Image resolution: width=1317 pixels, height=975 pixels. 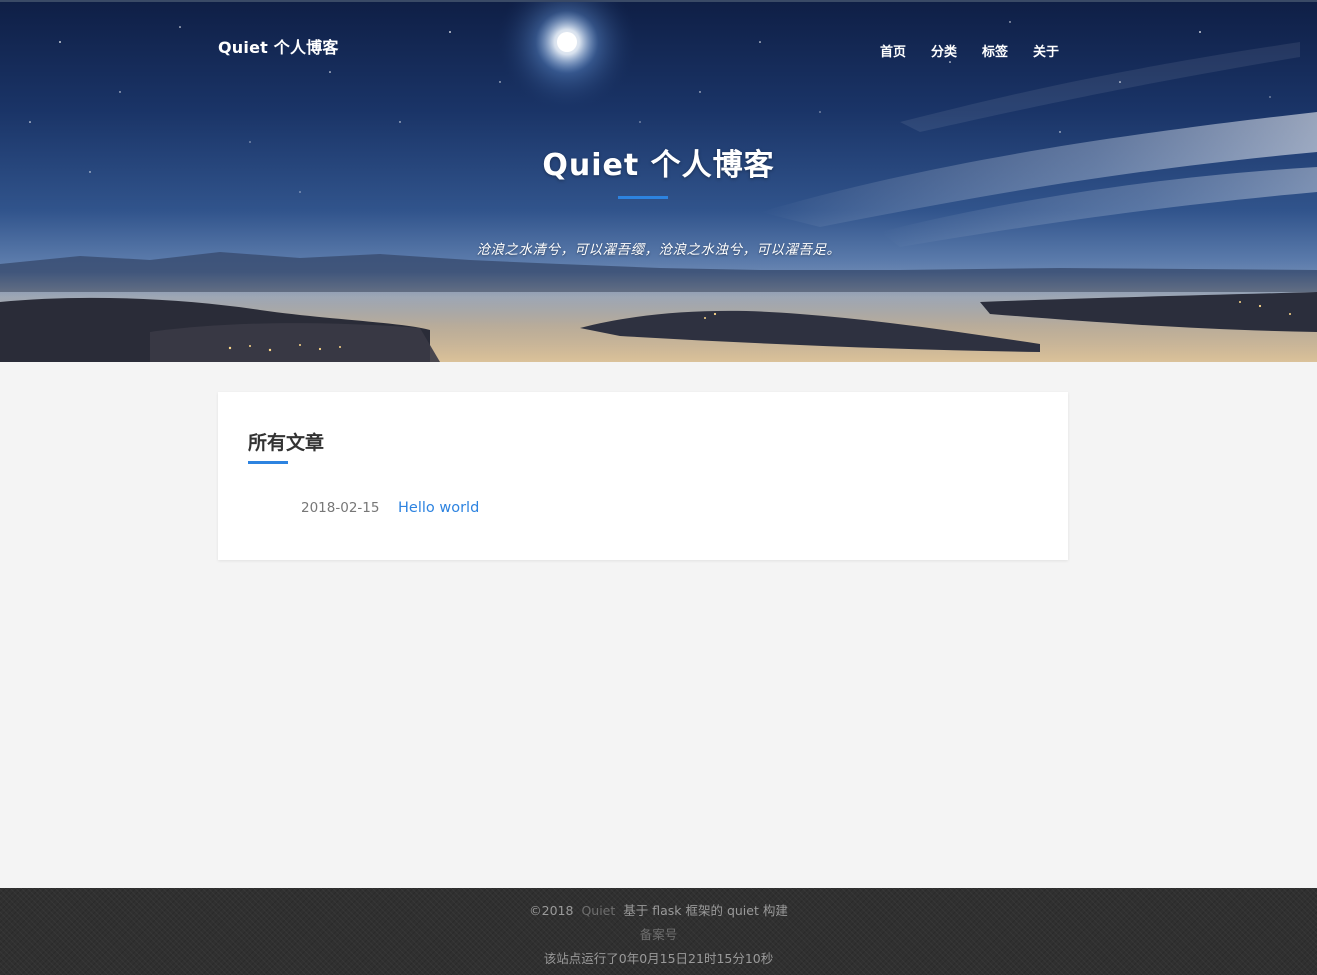 I want to click on main-nav: 首页 分类 标签 关于, so click(x=982, y=50).